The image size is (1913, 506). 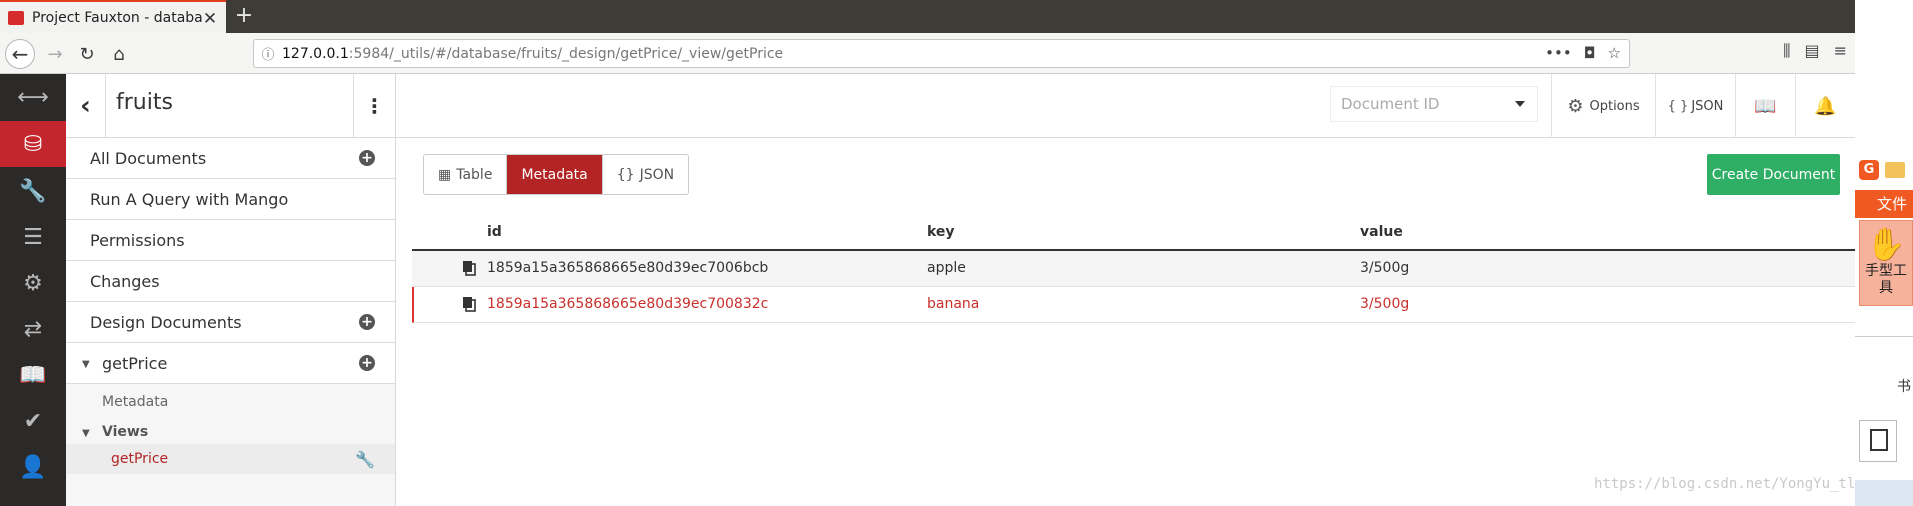 What do you see at coordinates (55, 54) in the screenshot?
I see `forward-icon: →` at bounding box center [55, 54].